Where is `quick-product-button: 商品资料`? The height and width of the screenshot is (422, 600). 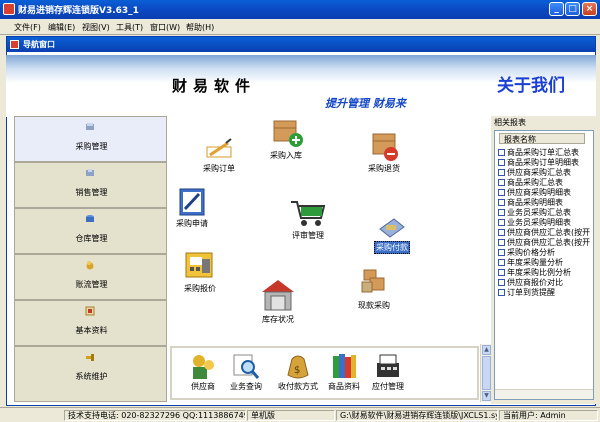
quick-product-button: 商品资料 is located at coordinates (344, 371).